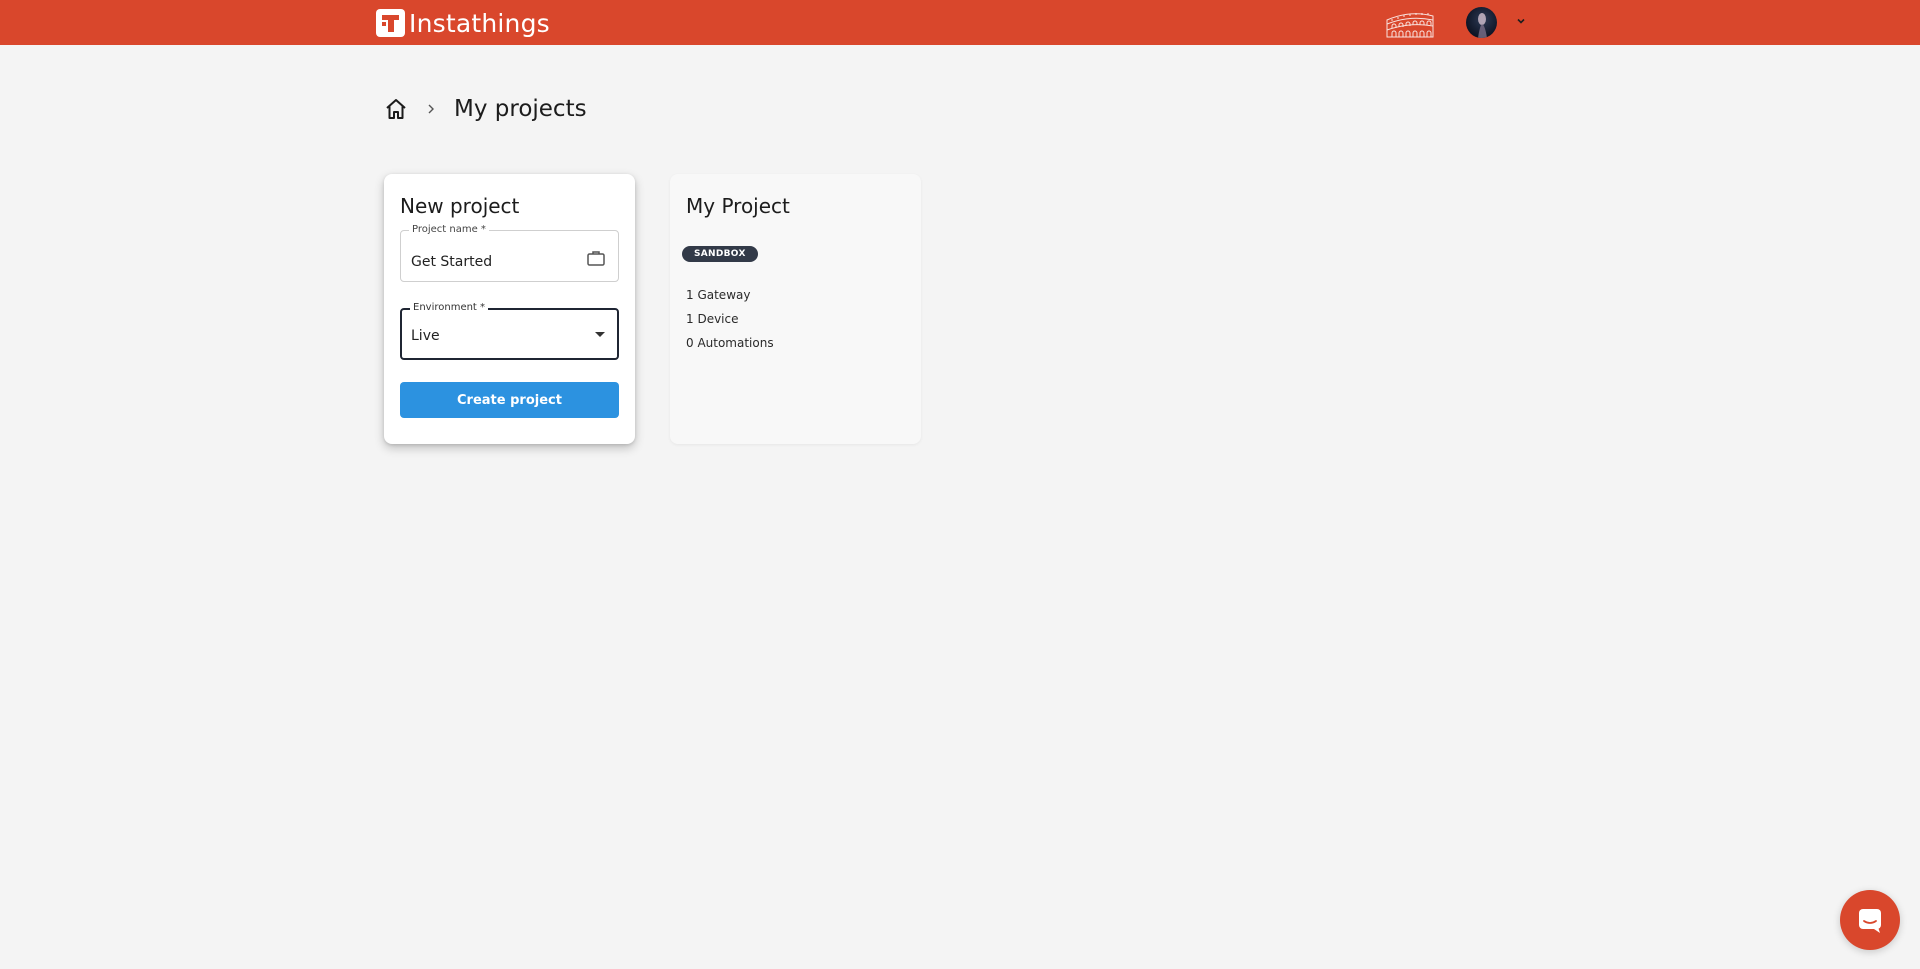 The image size is (1920, 969). I want to click on breadcrumb: My projects, so click(485, 109).